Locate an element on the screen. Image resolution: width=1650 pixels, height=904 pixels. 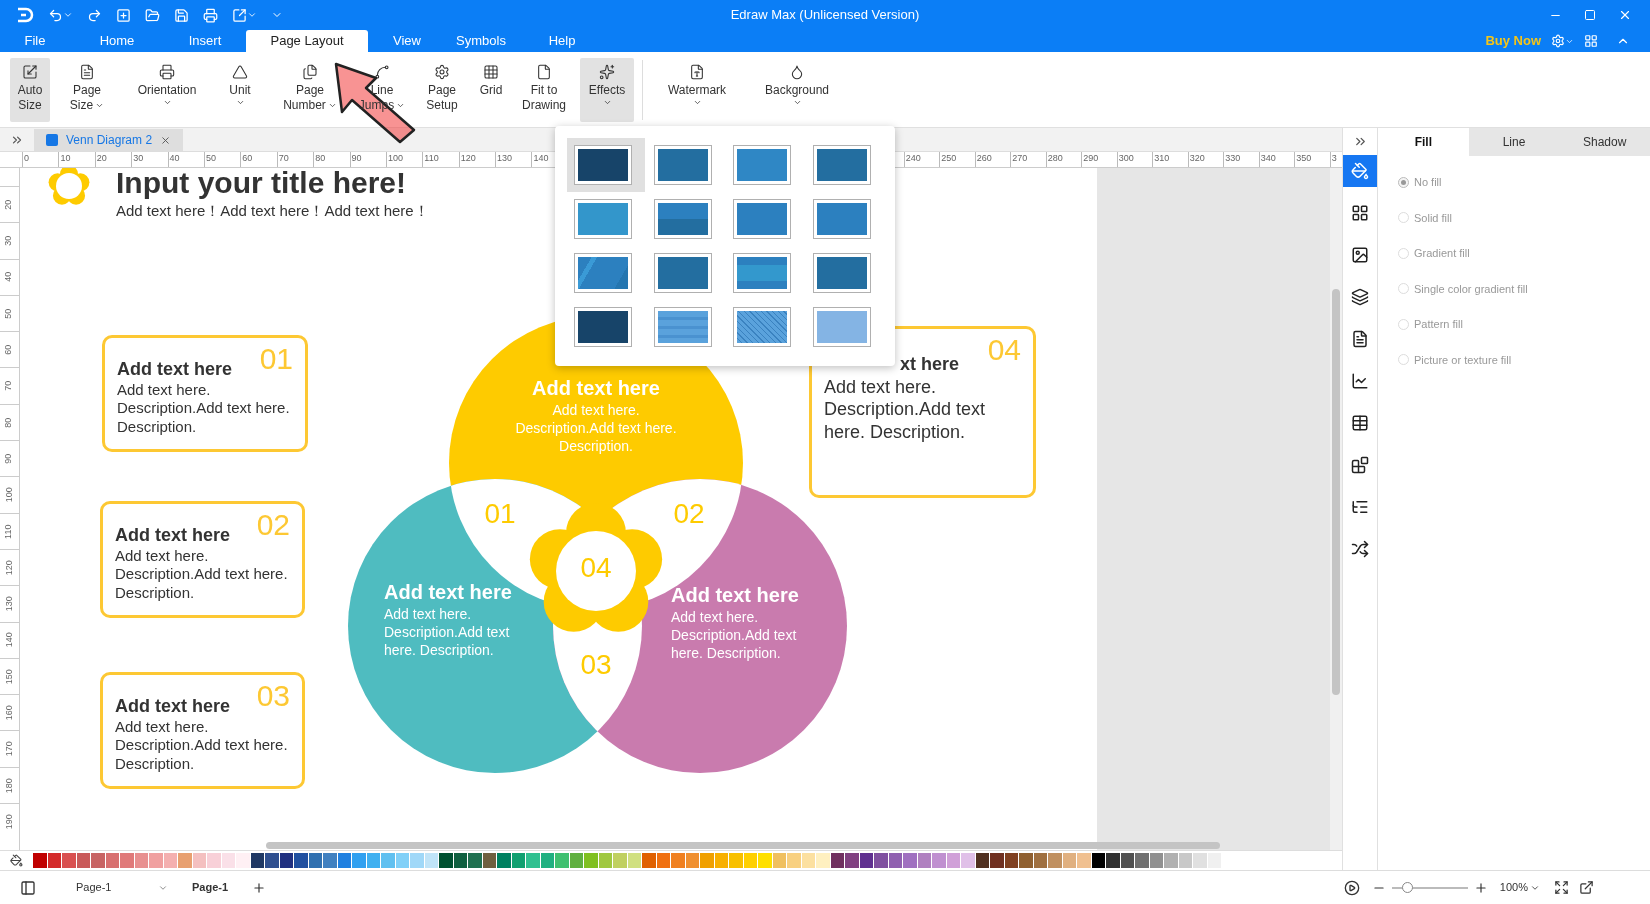
effect-style-option is located at coordinates (606, 165).